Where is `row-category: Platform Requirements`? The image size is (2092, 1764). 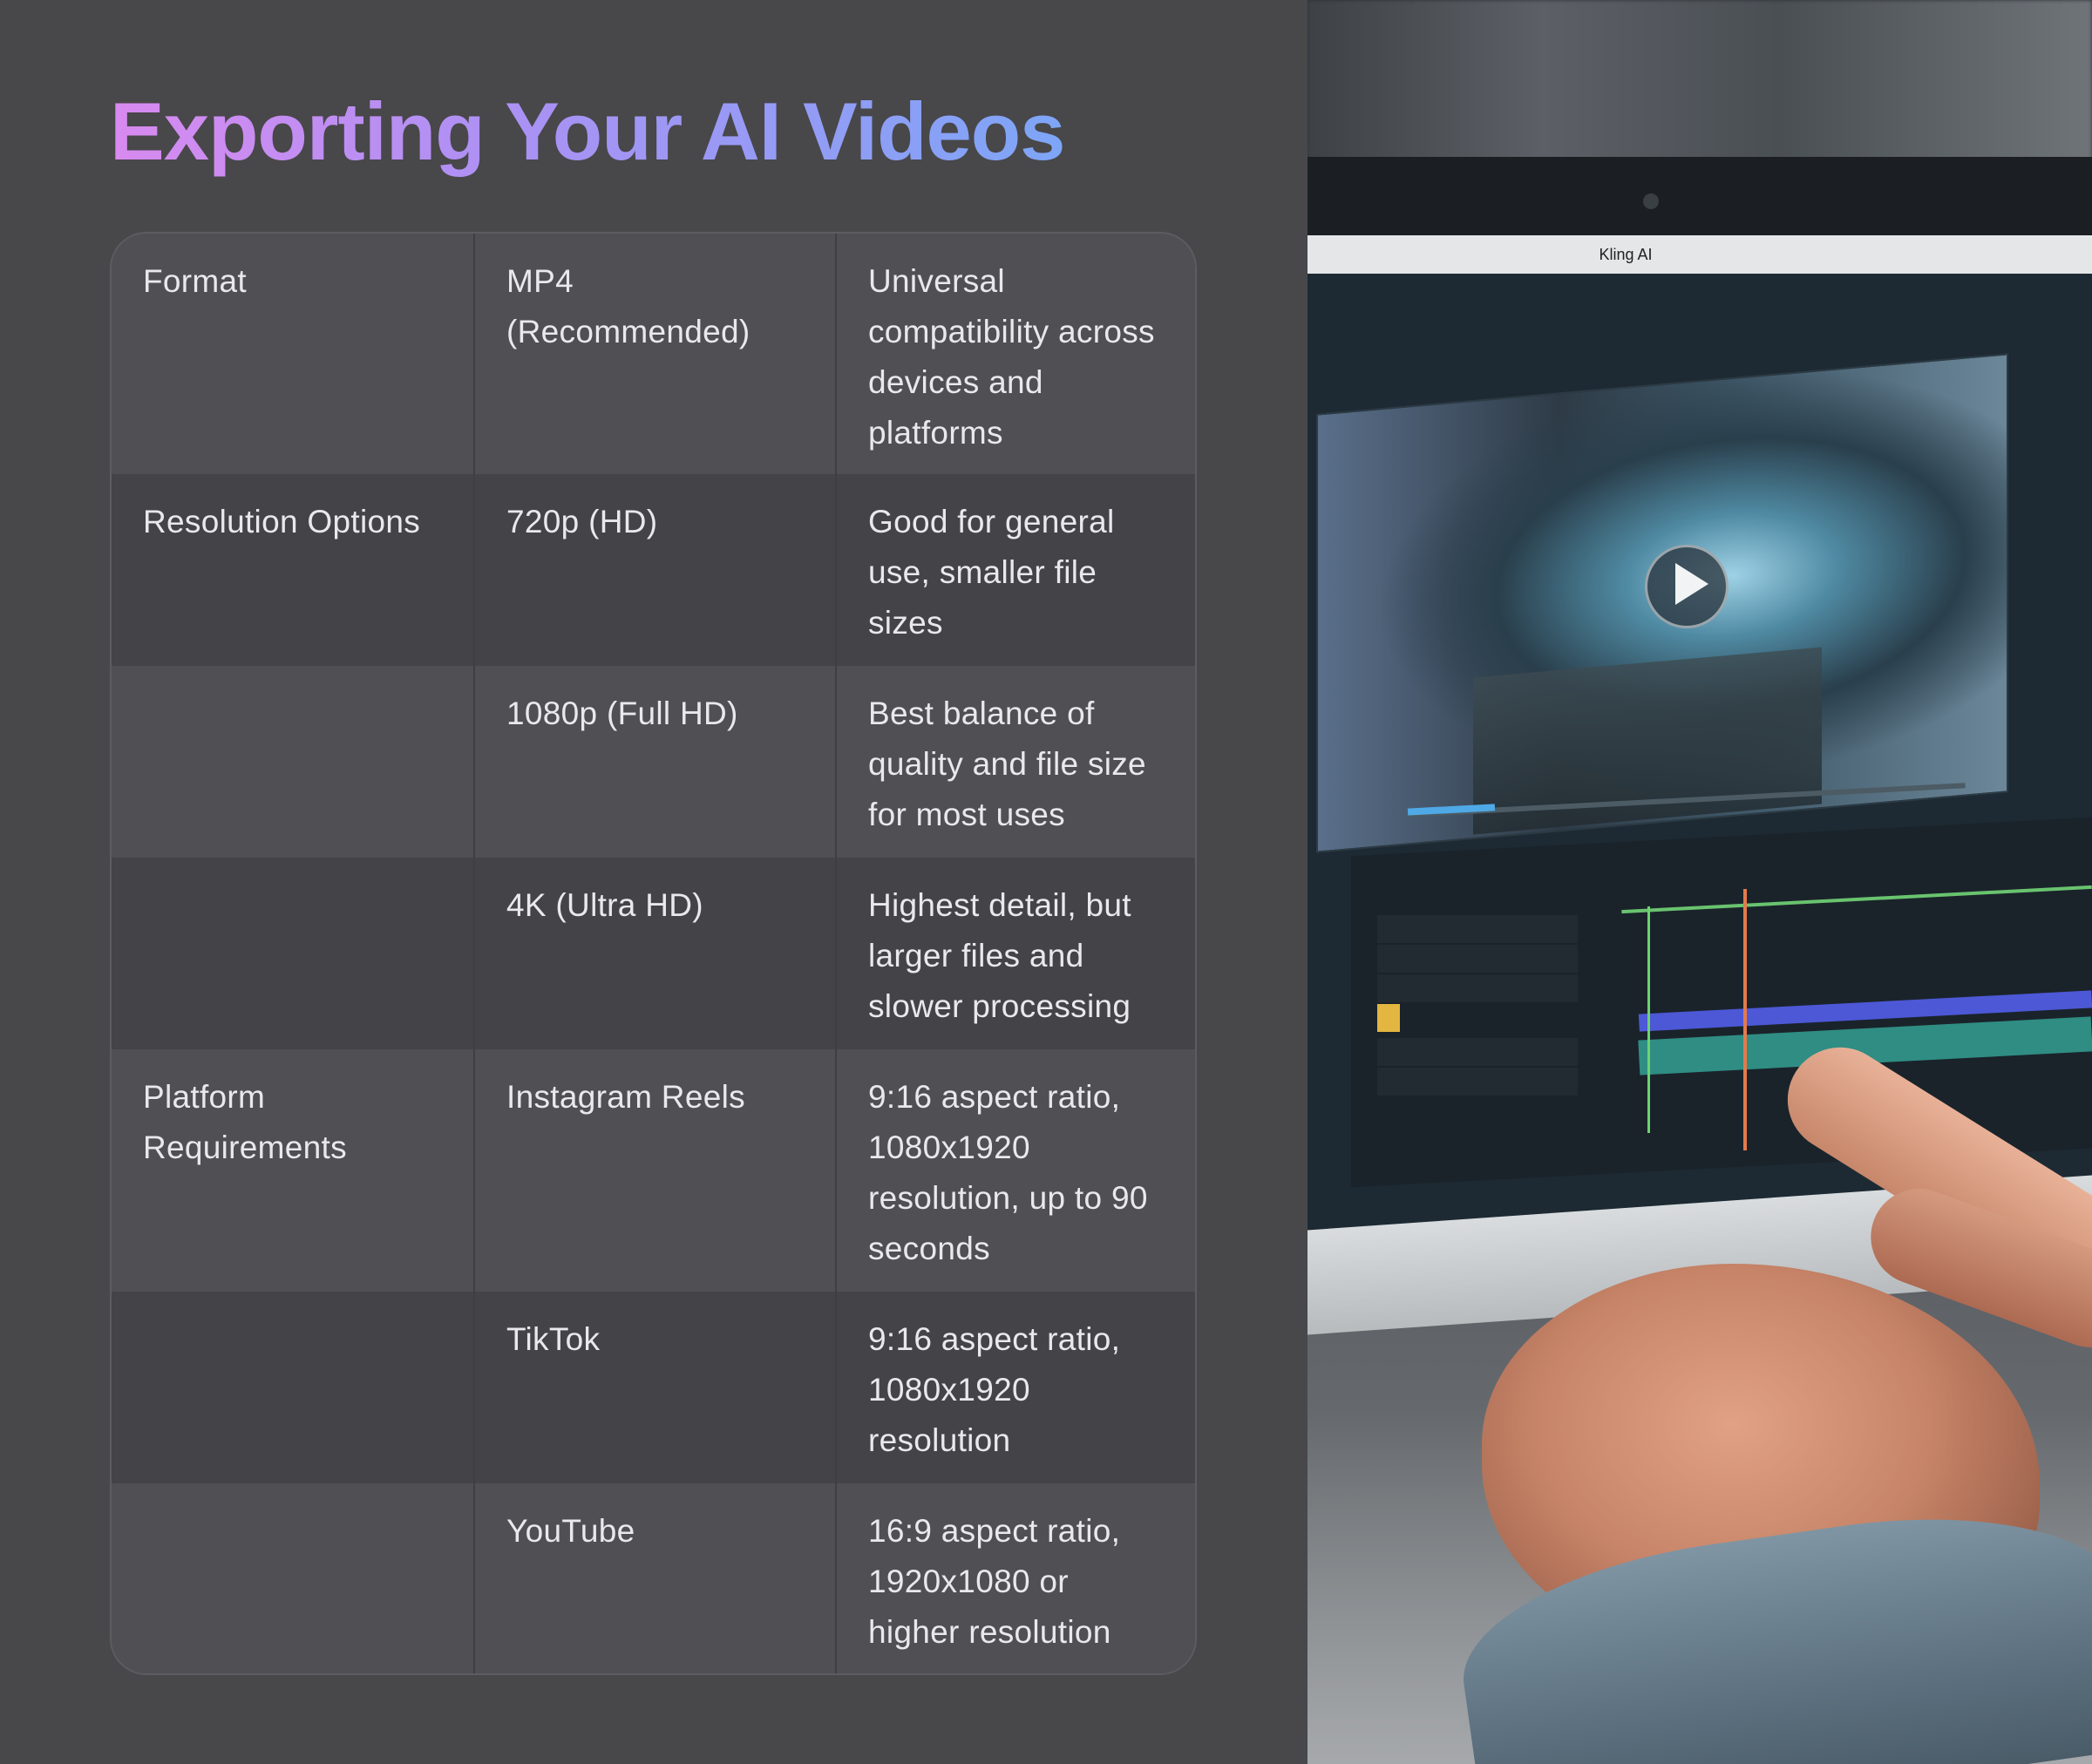 row-category: Platform Requirements is located at coordinates (245, 1122).